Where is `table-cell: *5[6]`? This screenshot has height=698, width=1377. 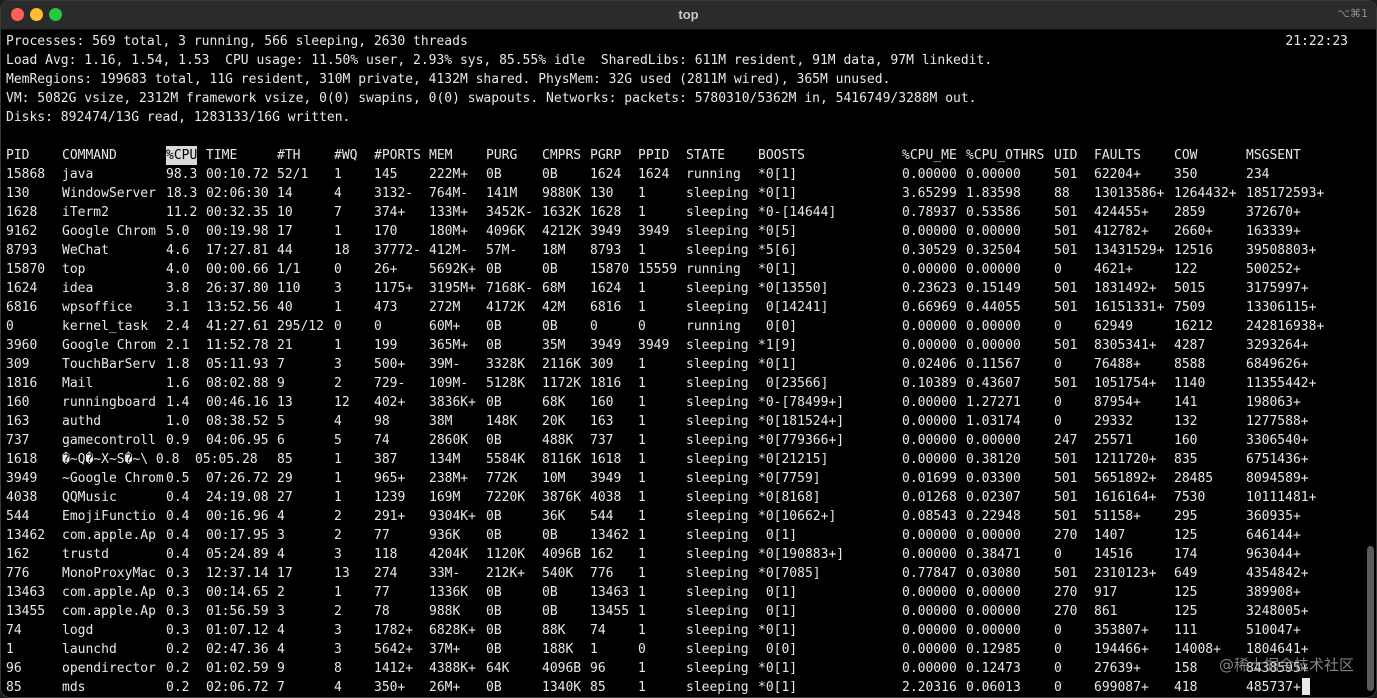 table-cell: *5[6] is located at coordinates (778, 250).